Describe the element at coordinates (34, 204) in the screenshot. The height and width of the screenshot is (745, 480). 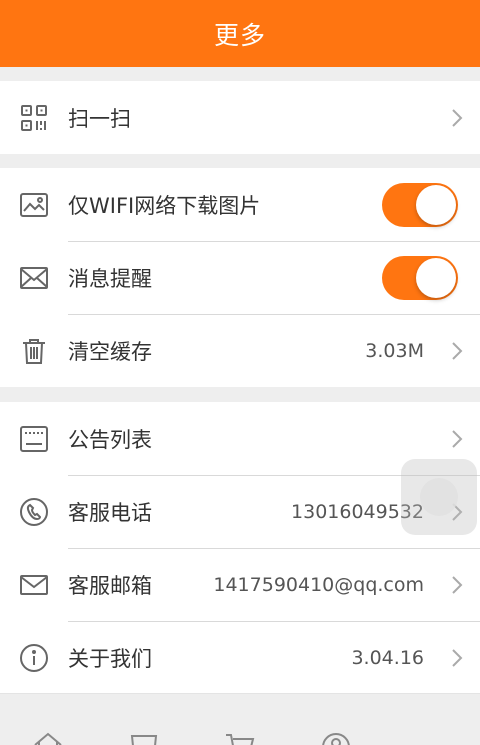
I see `image-icon` at that location.